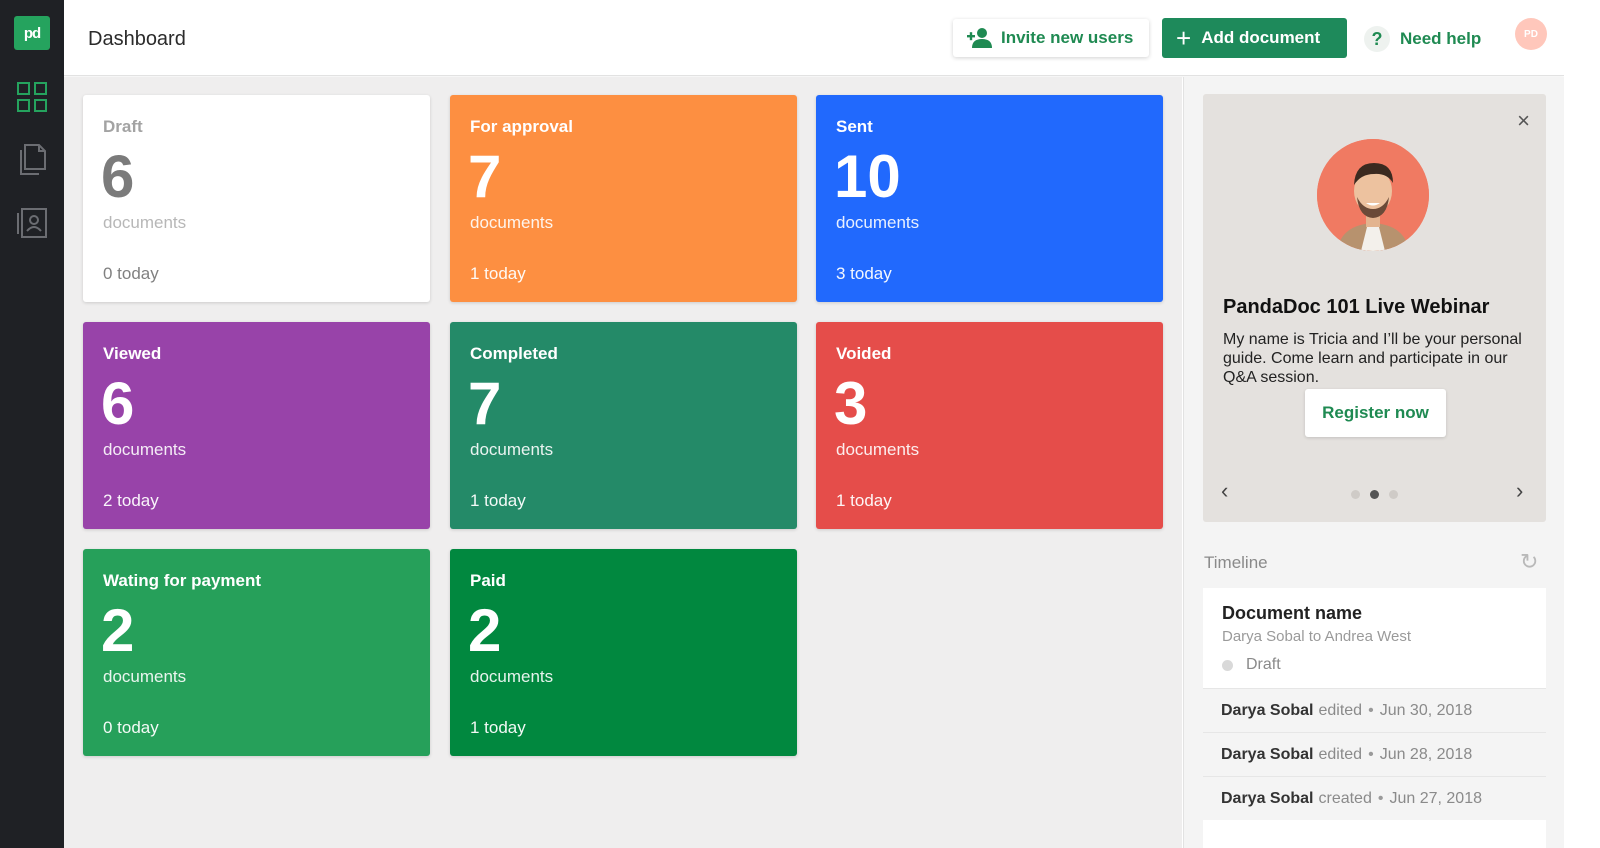 This screenshot has width=1600, height=848. I want to click on page-edge, so click(1582, 424).